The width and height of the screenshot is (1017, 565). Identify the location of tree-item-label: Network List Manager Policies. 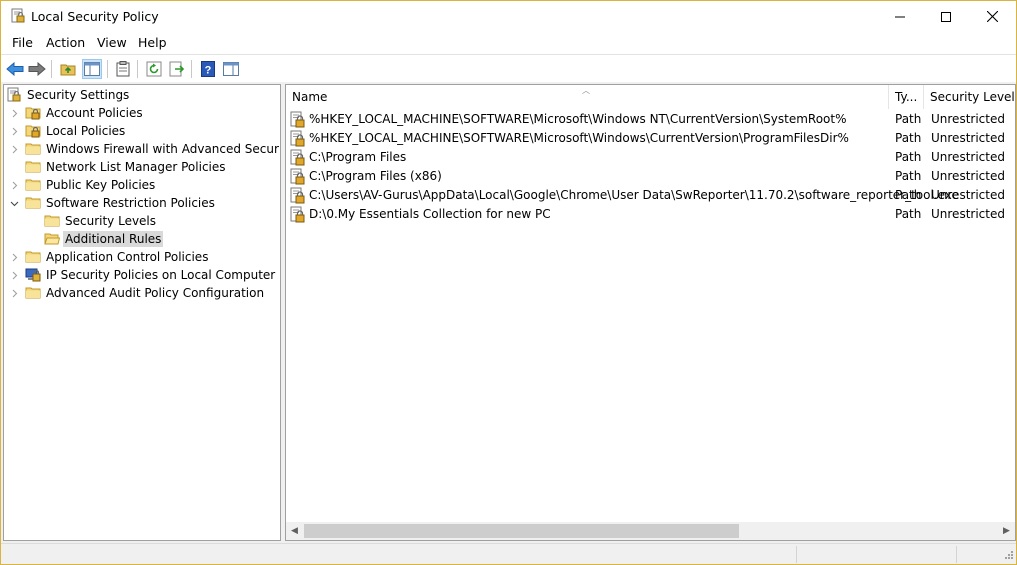
(136, 167).